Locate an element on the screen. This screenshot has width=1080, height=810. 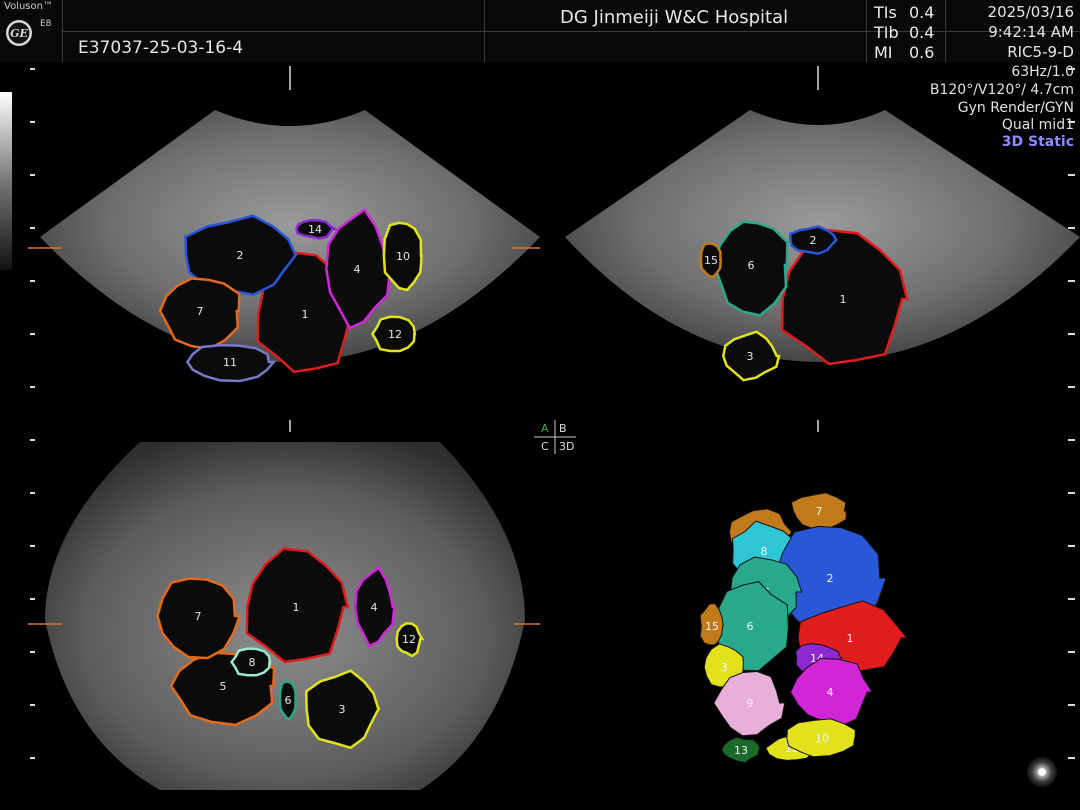
rendered-cyst-label: 8 is located at coordinates (764, 551).